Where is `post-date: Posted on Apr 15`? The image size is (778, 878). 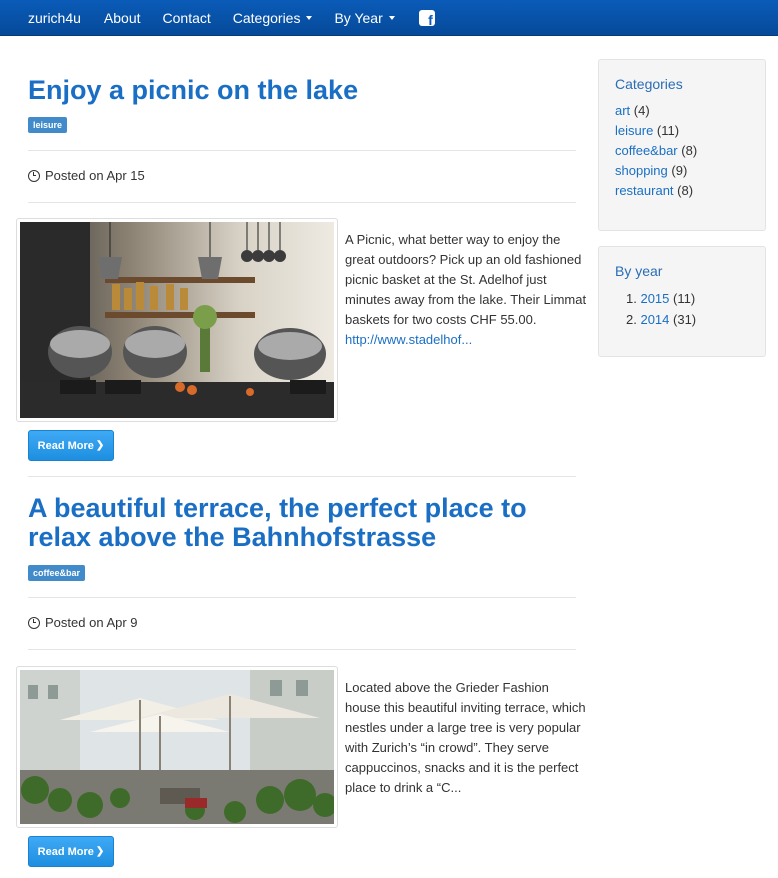 post-date: Posted on Apr 15 is located at coordinates (86, 175).